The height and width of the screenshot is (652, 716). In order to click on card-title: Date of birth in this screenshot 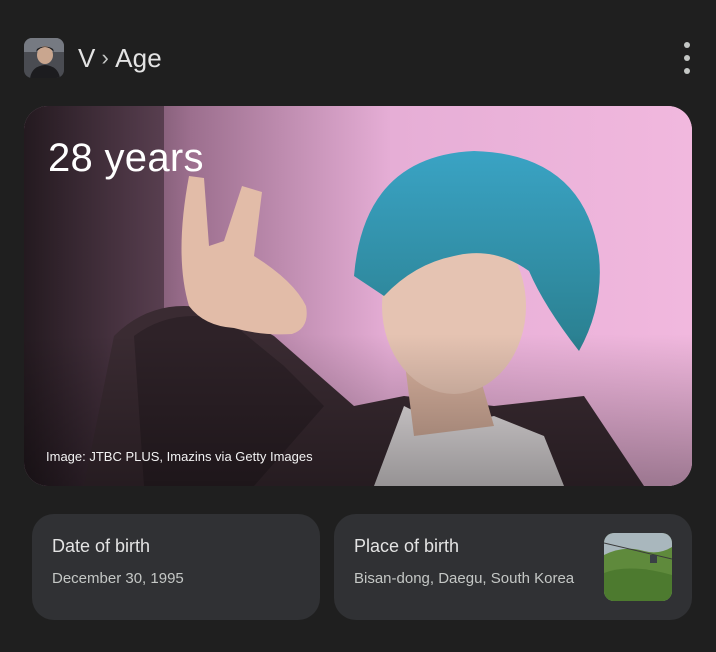, I will do `click(101, 546)`.